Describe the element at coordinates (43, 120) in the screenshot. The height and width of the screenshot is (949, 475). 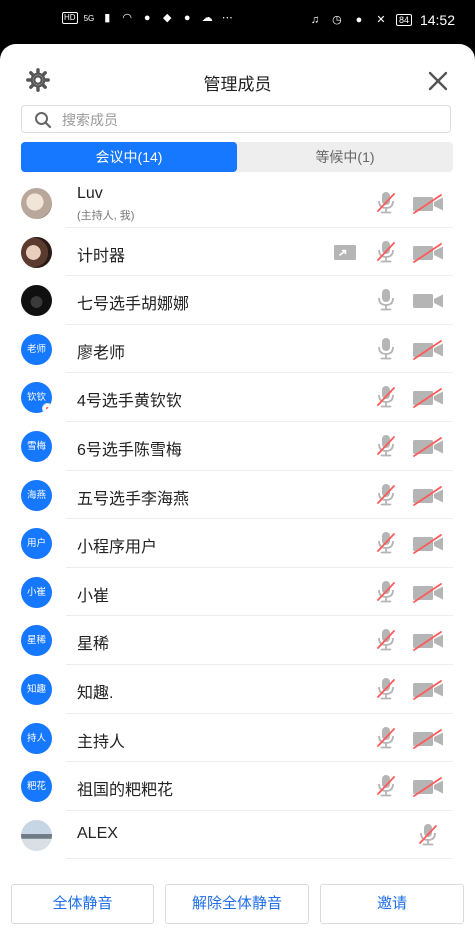
I see `search-icon` at that location.